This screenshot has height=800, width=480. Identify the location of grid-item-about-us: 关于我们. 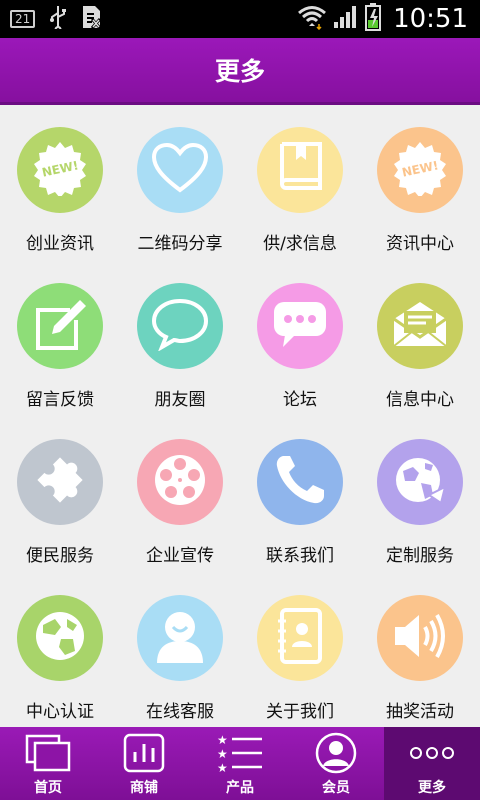
(300, 651).